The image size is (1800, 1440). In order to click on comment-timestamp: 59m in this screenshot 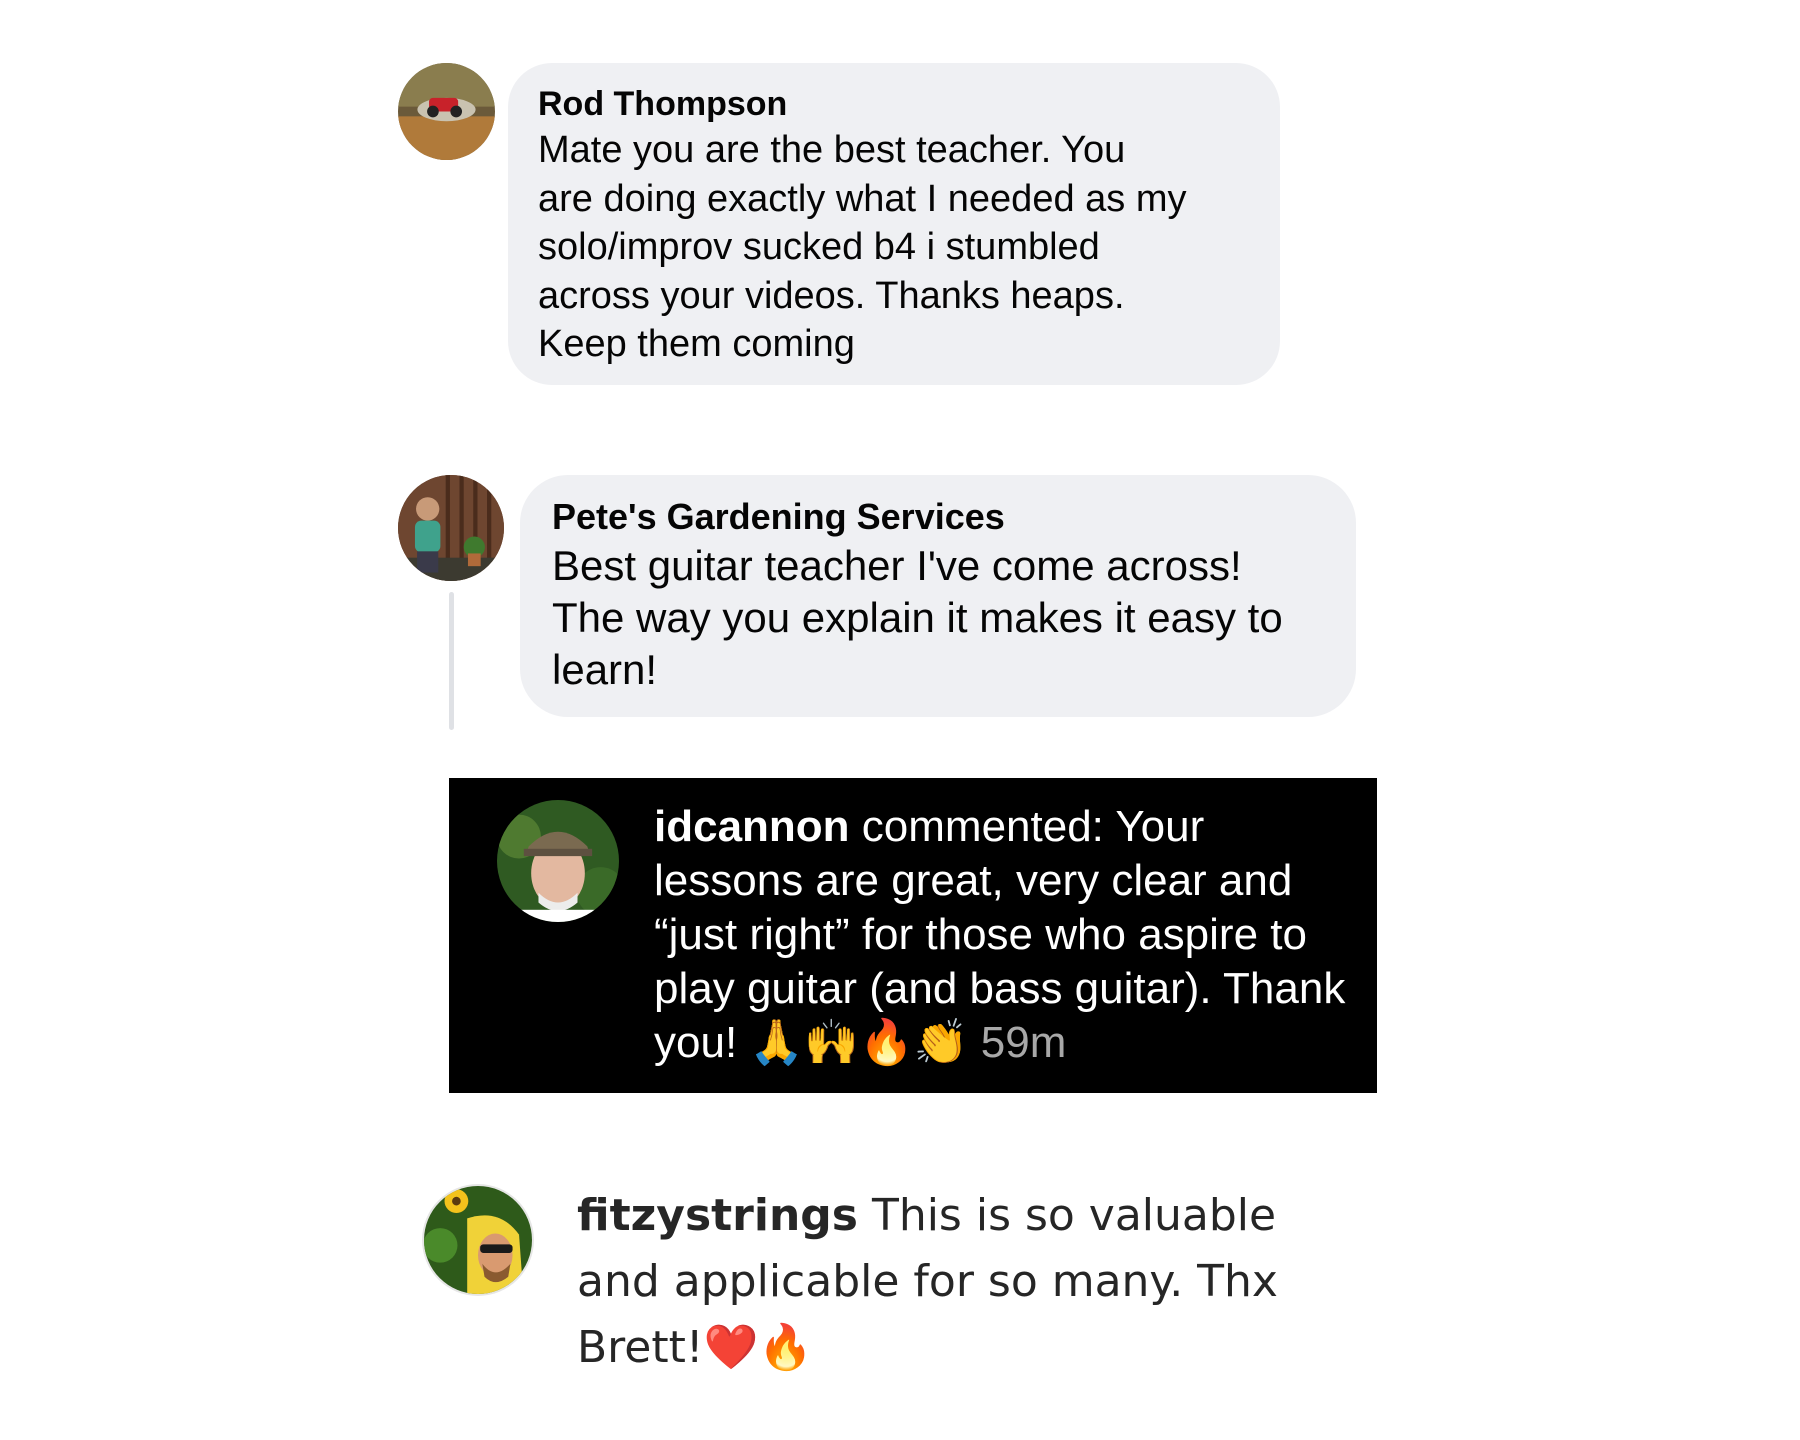, I will do `click(1023, 1042)`.